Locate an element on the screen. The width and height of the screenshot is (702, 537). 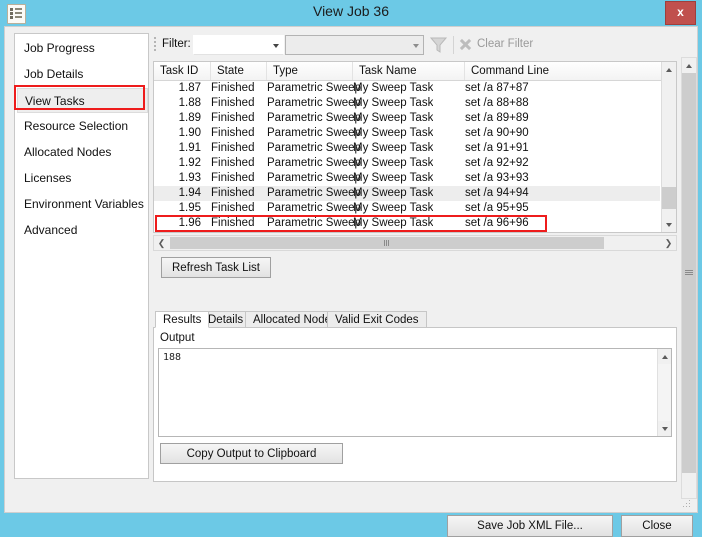
output-textarea: 188 is located at coordinates (415, 392).